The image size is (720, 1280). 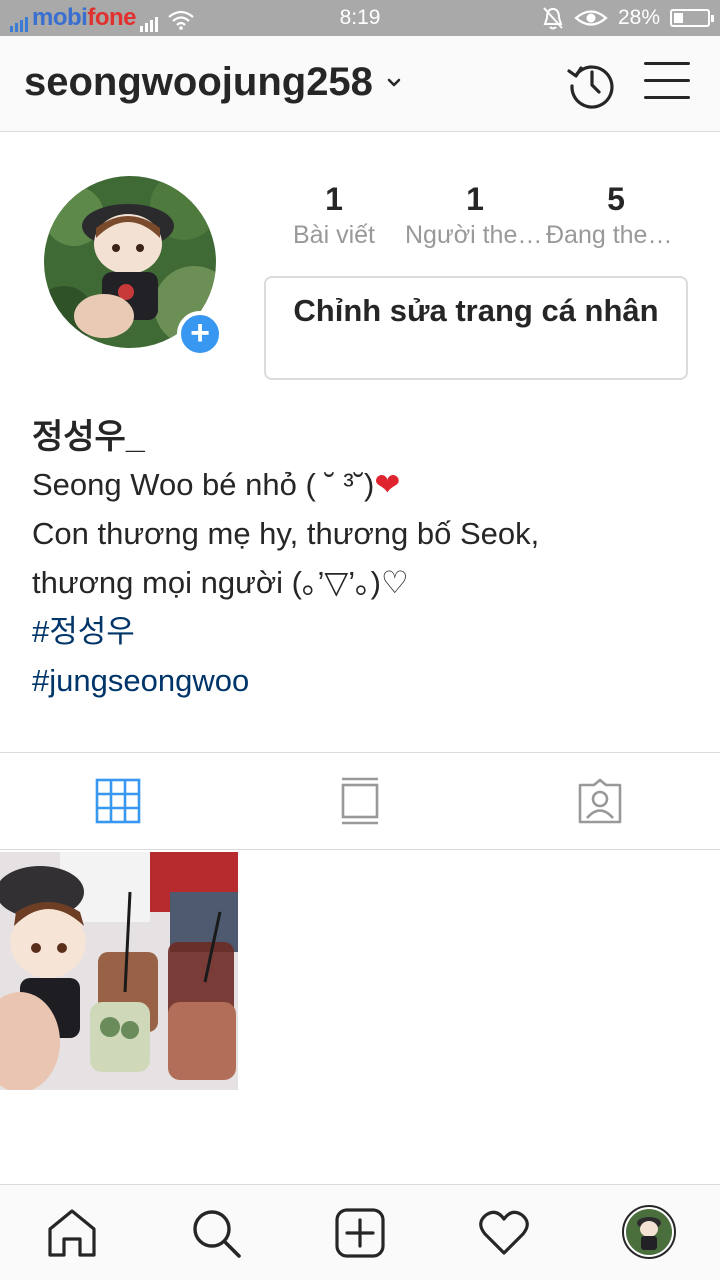 What do you see at coordinates (553, 18) in the screenshot?
I see `mute-bell-icon` at bounding box center [553, 18].